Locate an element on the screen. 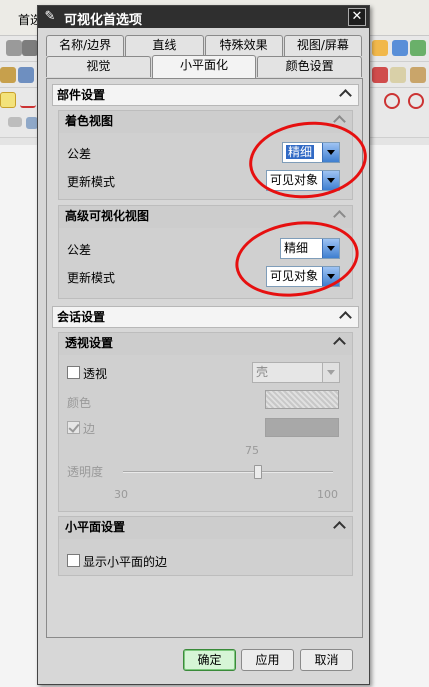 The image size is (429, 687). edge-label: 边 is located at coordinates (89, 429).